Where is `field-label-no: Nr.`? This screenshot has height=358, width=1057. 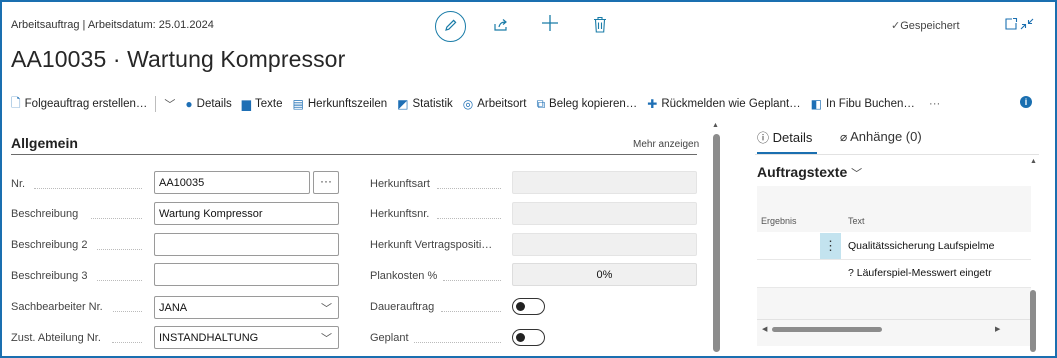 field-label-no: Nr. is located at coordinates (18, 184).